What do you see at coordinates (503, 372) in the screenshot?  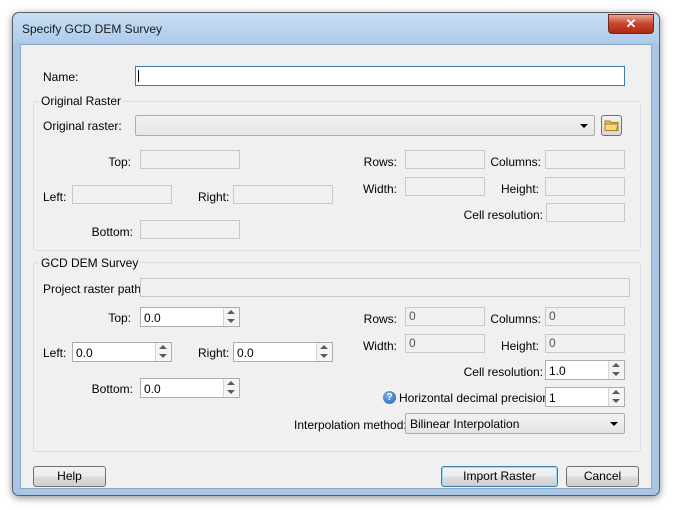 I see `cell-resolution-label: Cell resolution:` at bounding box center [503, 372].